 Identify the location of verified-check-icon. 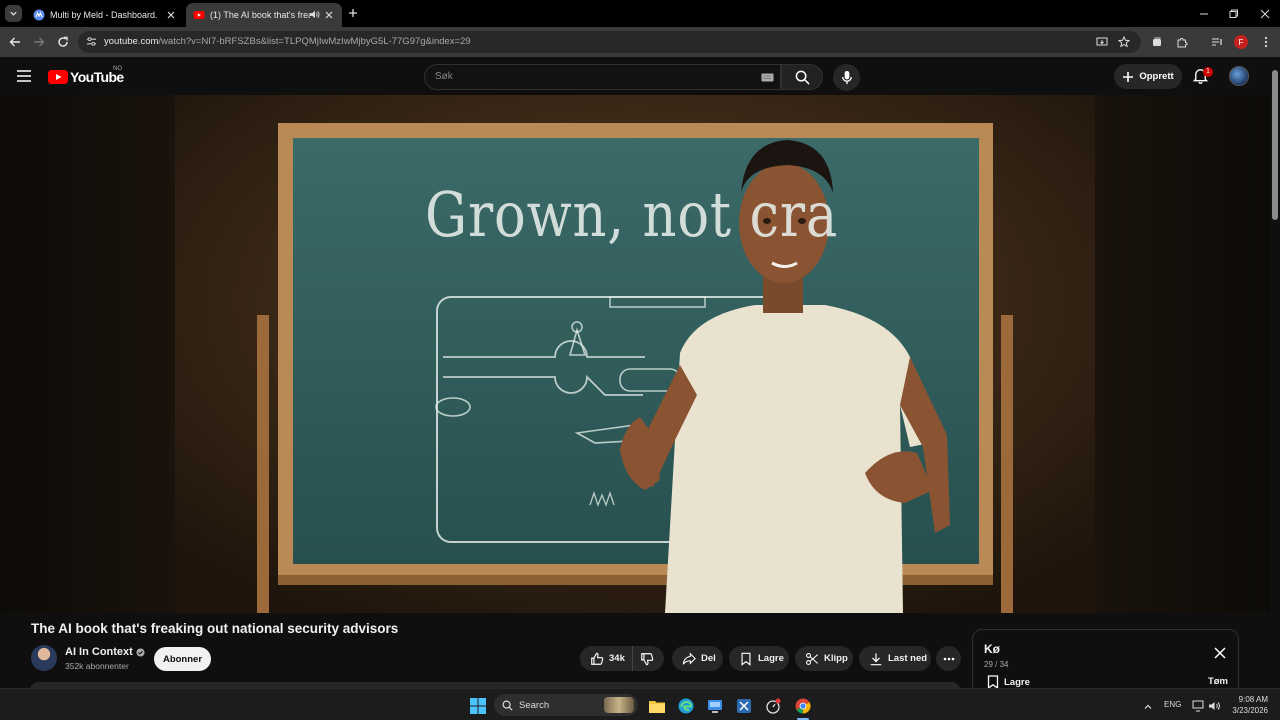
(140, 652).